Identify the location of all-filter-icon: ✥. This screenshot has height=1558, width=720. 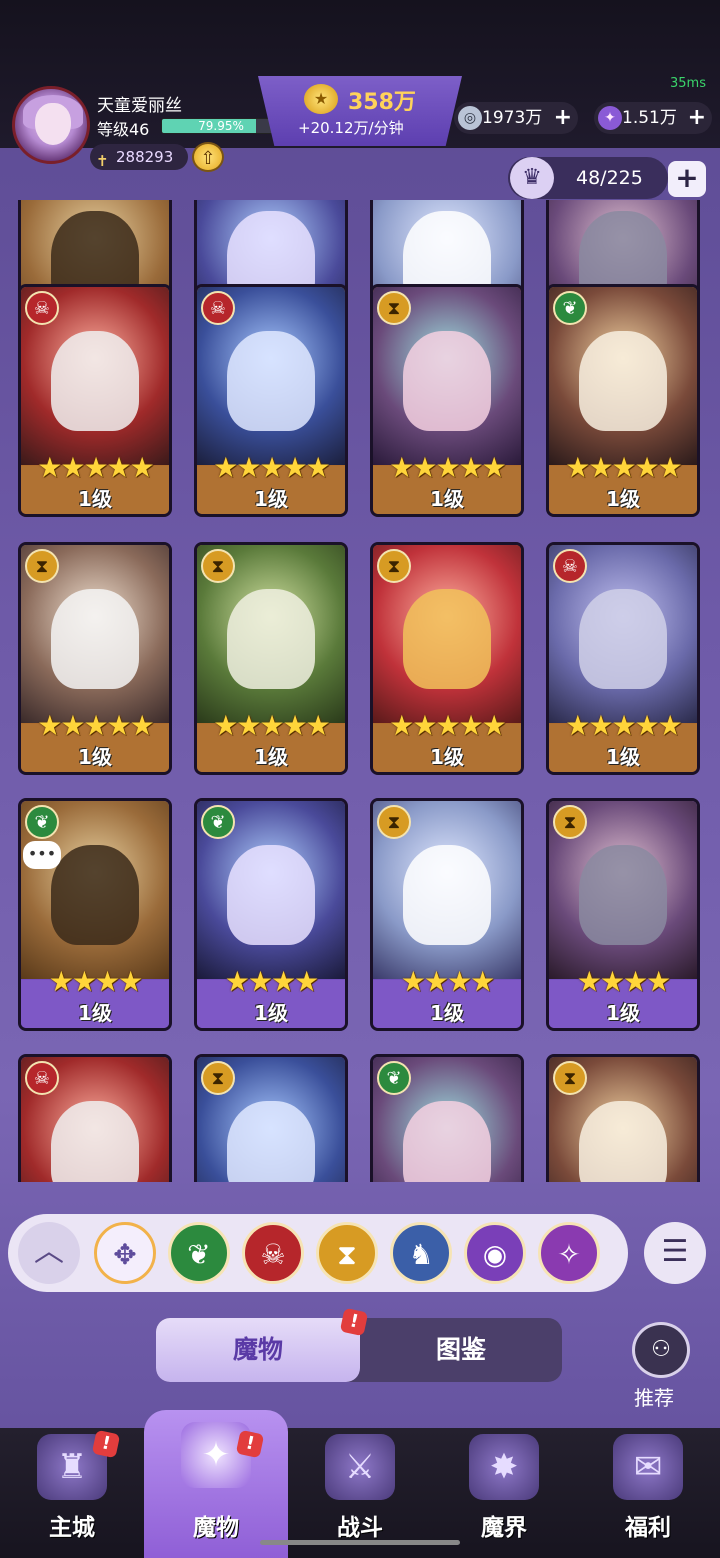
(125, 1253).